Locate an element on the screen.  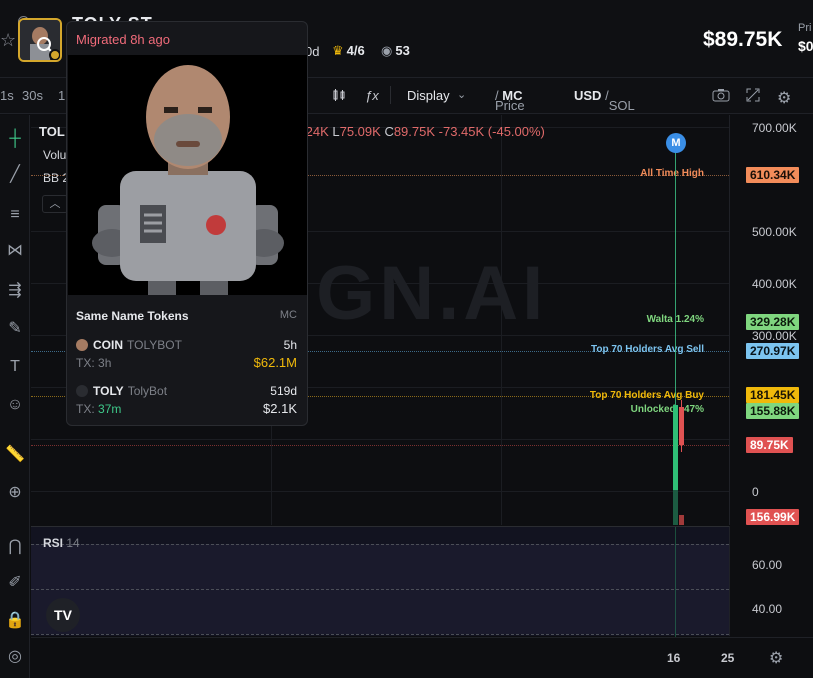
toolbar-divider is located at coordinates (390, 95).